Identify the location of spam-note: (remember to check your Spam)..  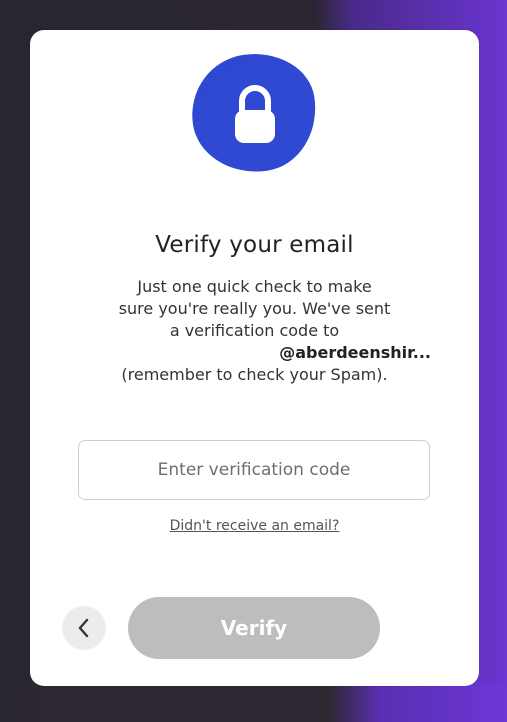
(254, 374).